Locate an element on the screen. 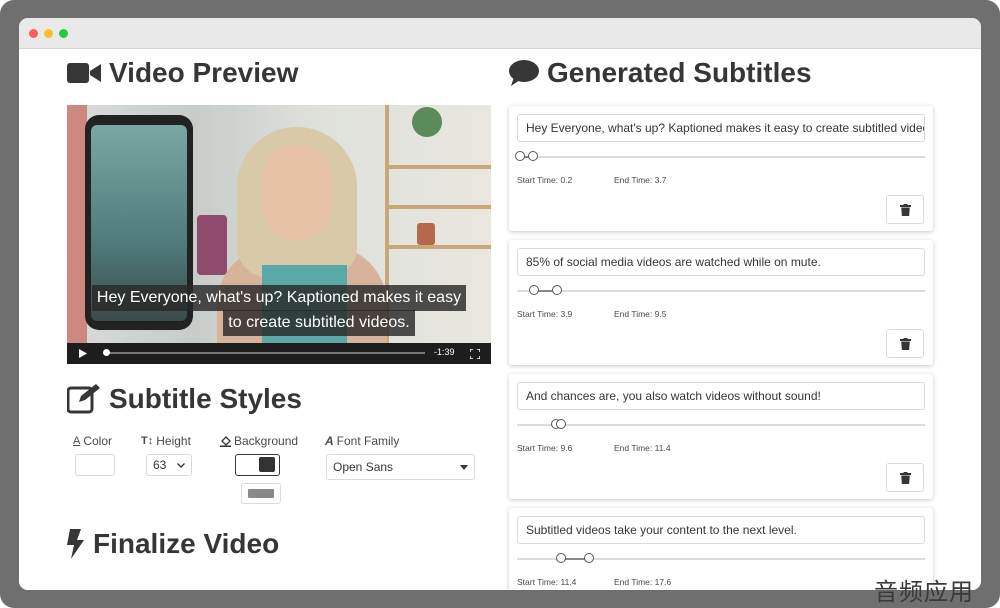 The height and width of the screenshot is (608, 1000). start-time: Start Time: 11.4 is located at coordinates (547, 582).